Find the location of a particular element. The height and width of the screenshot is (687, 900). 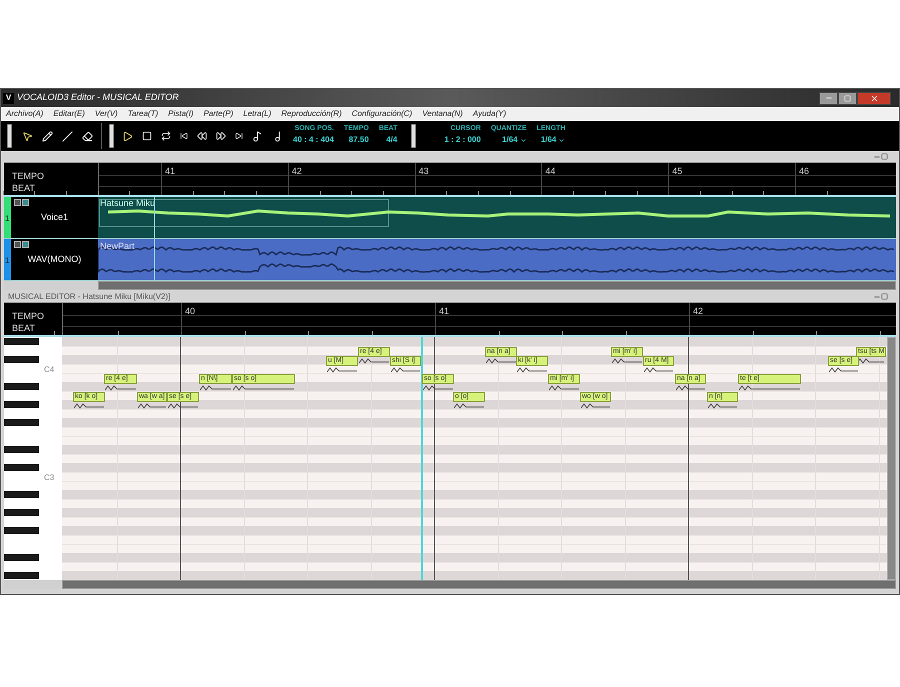

window-title: VOCALOID3 Editor - MUSICAL EDITOR is located at coordinates (98, 97).